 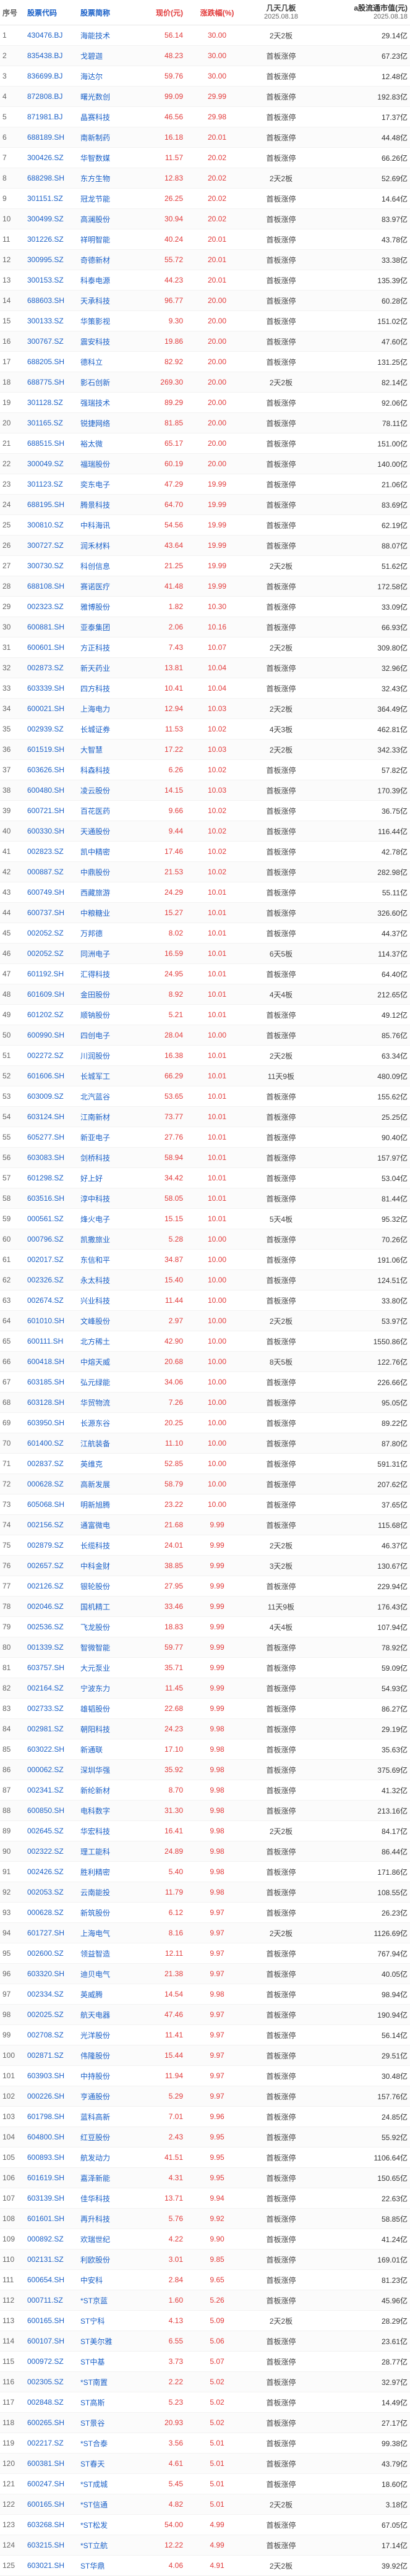 I want to click on table-row: 102 000226.SH 亨通股份 5.29 9.97 首板涨停 157.76亿, so click(x=205, y=2096).